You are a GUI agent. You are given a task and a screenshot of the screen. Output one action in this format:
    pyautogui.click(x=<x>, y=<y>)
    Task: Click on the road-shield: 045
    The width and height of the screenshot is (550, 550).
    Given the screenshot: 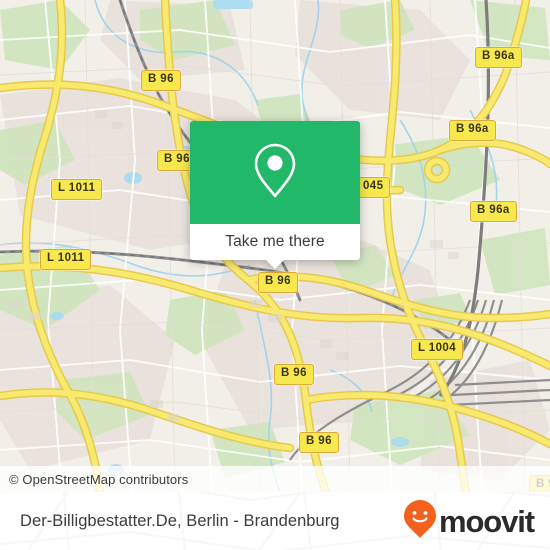 What is the action you would take?
    pyautogui.click(x=373, y=187)
    